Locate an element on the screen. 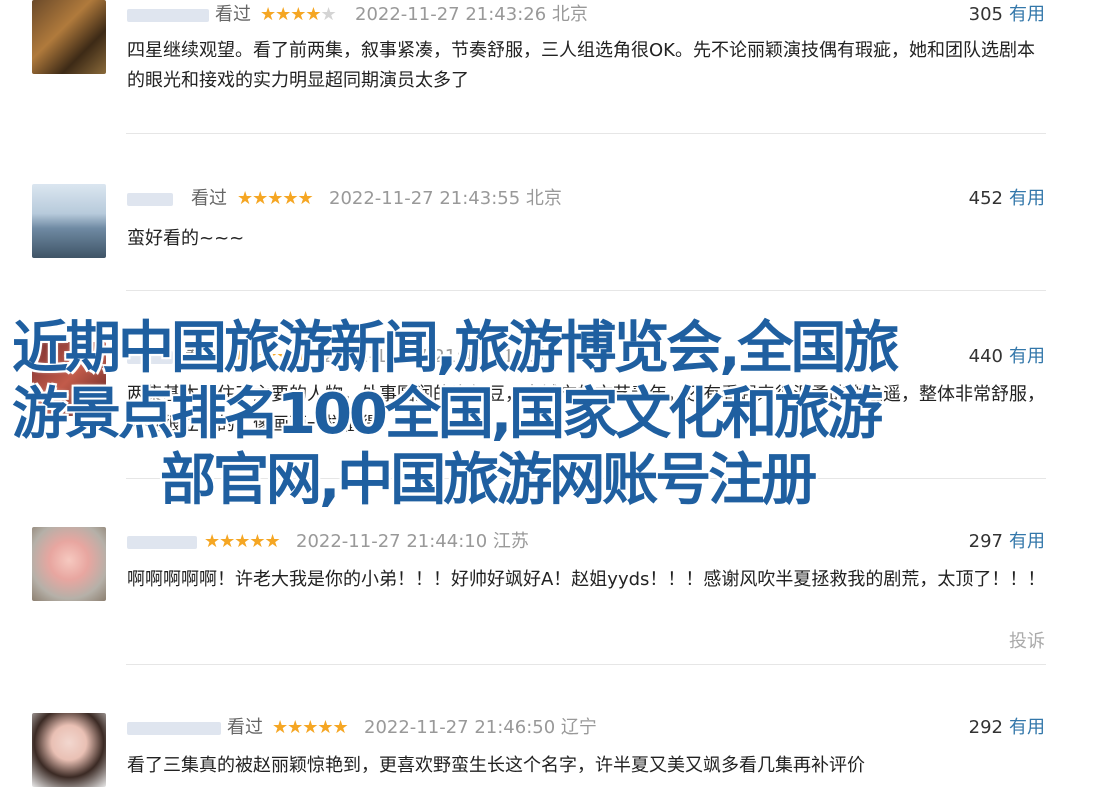 The width and height of the screenshot is (1101, 812). review-time: 2022-11-27 21:44:10 江苏 is located at coordinates (412, 541).